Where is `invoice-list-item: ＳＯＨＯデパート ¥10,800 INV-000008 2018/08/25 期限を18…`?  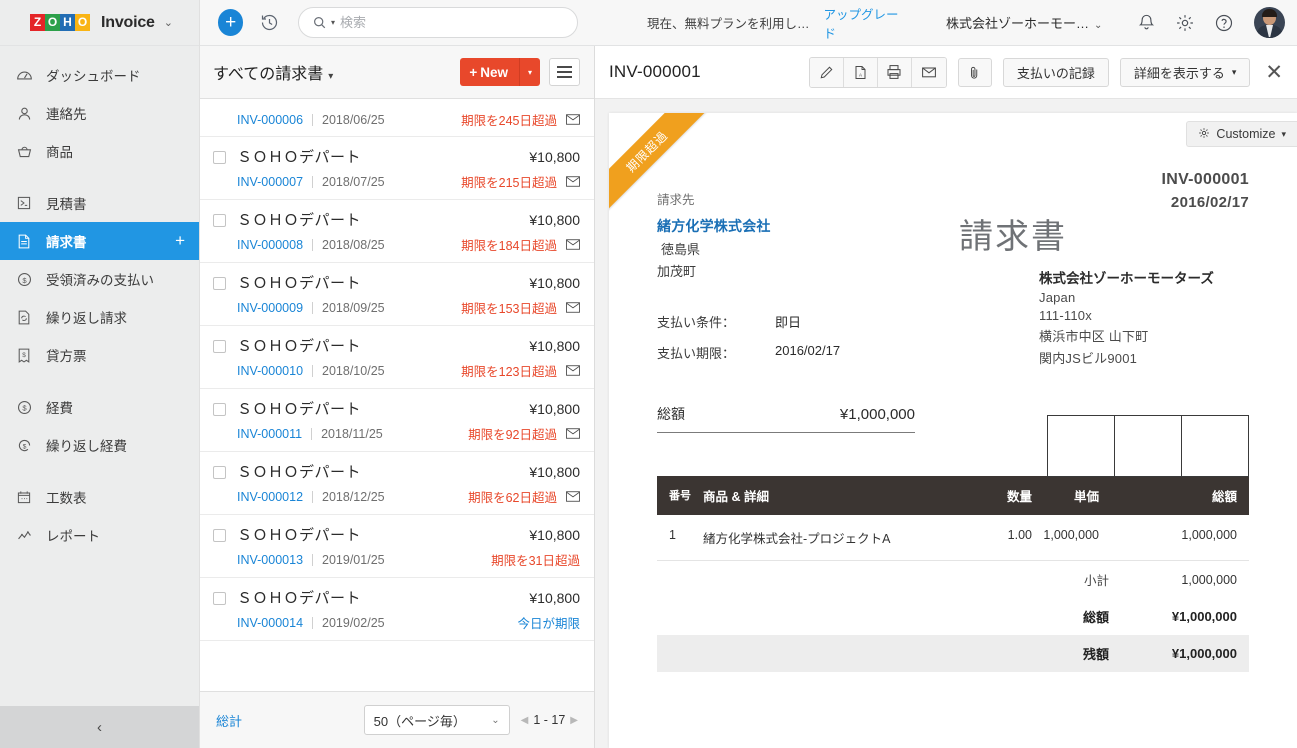
invoice-list-item: ＳＯＨＯデパート ¥10,800 INV-000008 2018/08/25 期限を18… is located at coordinates (397, 231).